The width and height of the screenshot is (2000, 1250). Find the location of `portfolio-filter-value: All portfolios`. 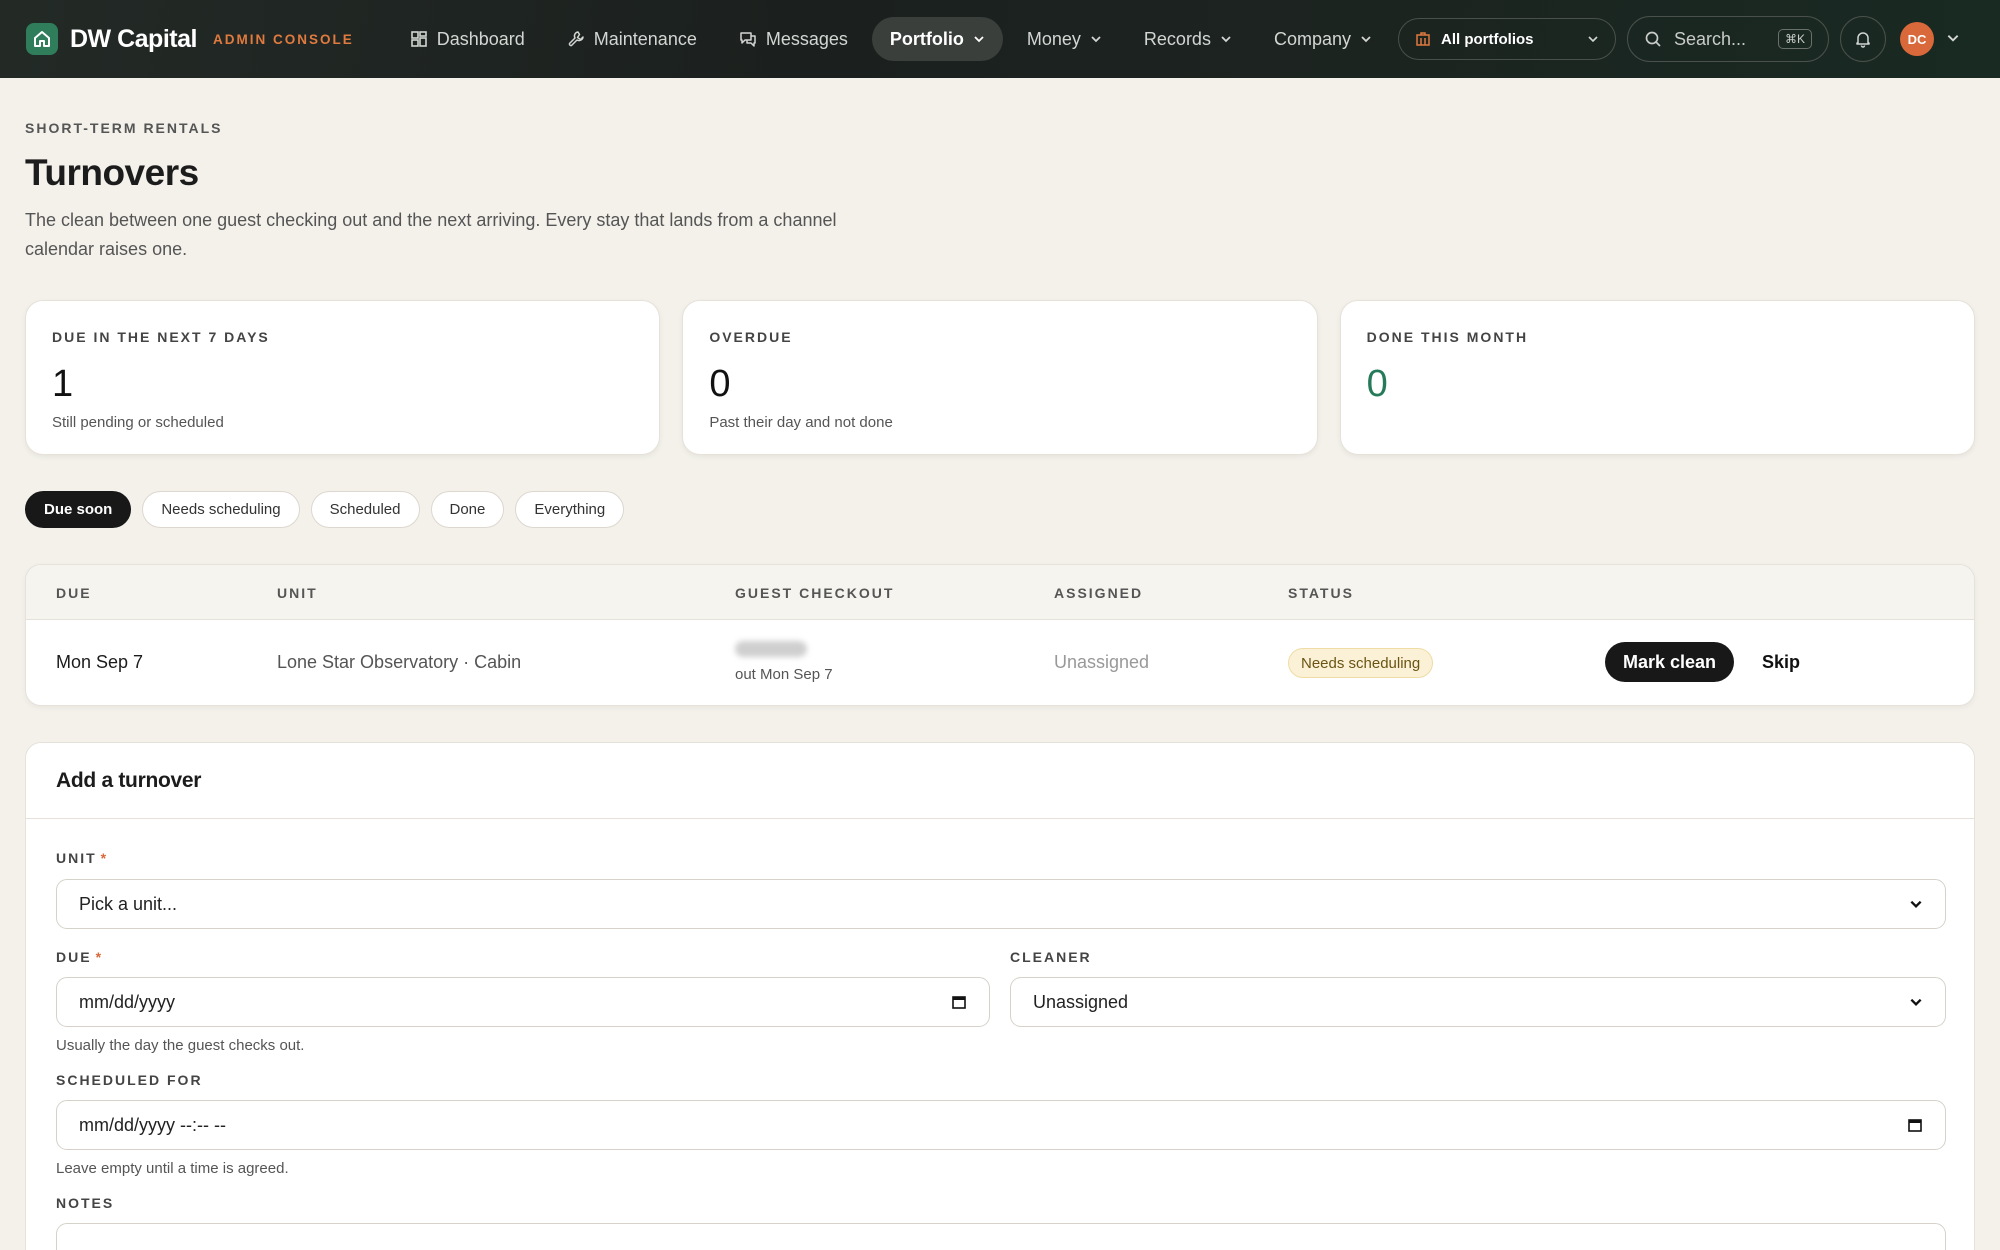

portfolio-filter-value: All portfolios is located at coordinates (1487, 39).